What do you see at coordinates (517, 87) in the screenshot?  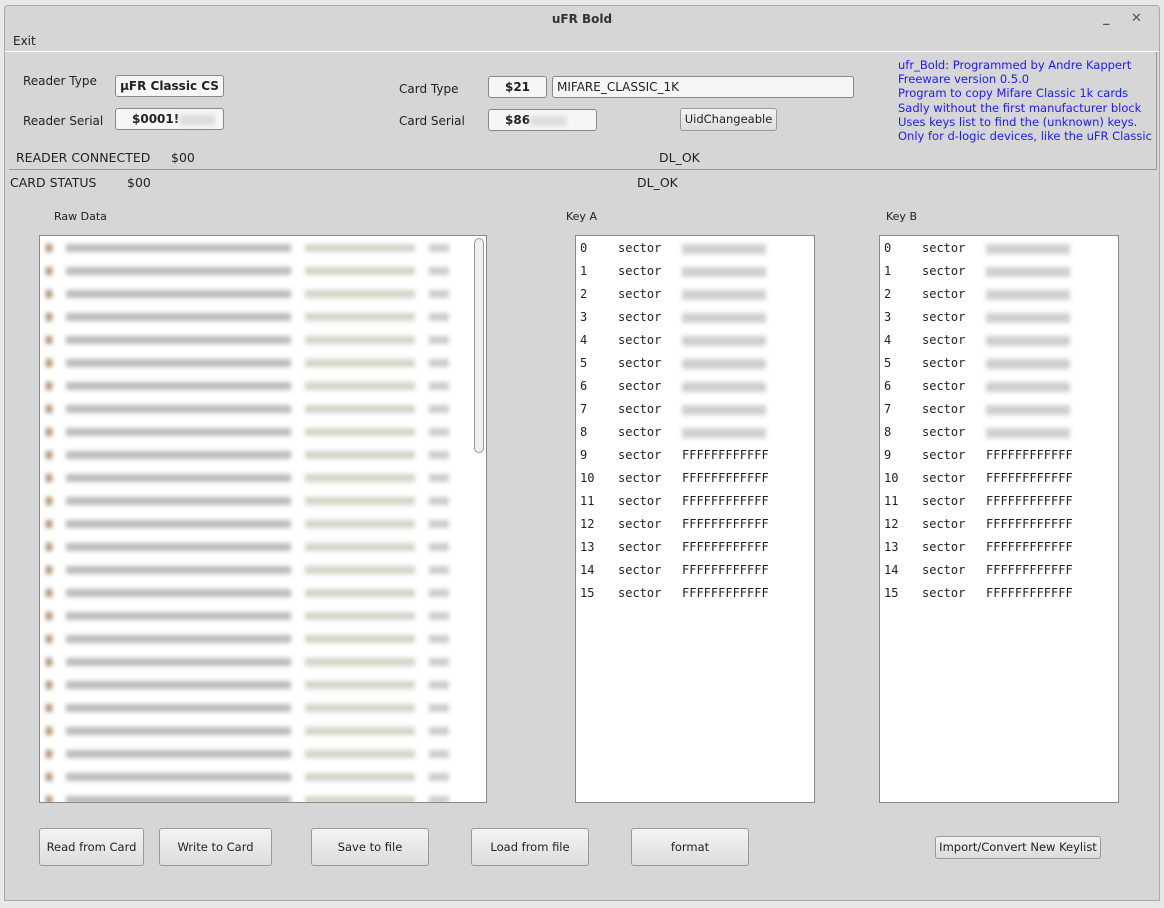 I see `card-type-code: $21` at bounding box center [517, 87].